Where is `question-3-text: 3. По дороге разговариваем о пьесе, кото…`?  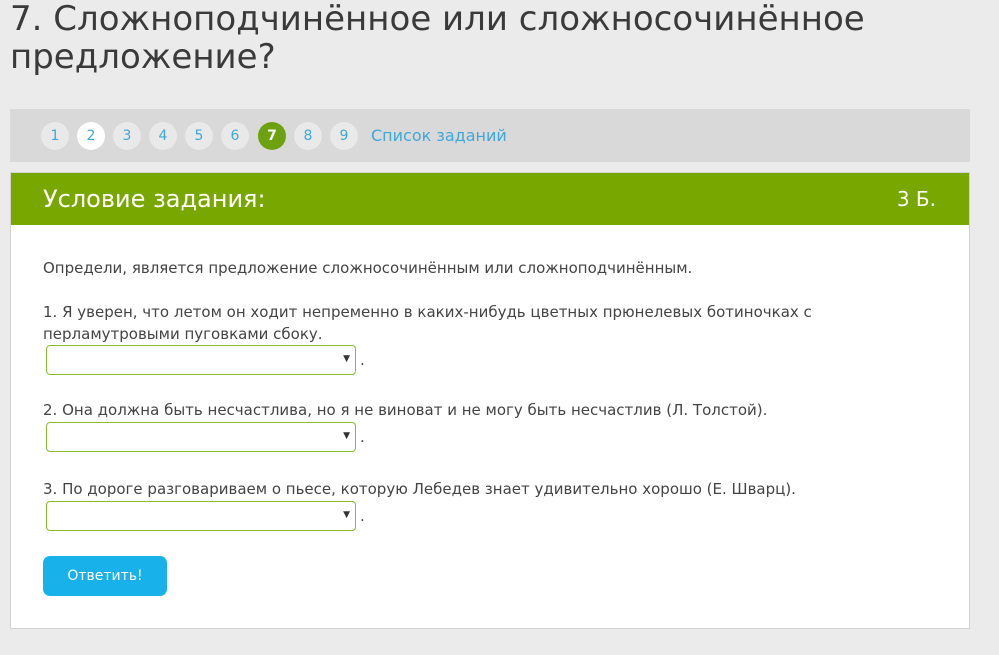 question-3-text: 3. По дороге разговариваем о пьесе, кото… is located at coordinates (419, 489).